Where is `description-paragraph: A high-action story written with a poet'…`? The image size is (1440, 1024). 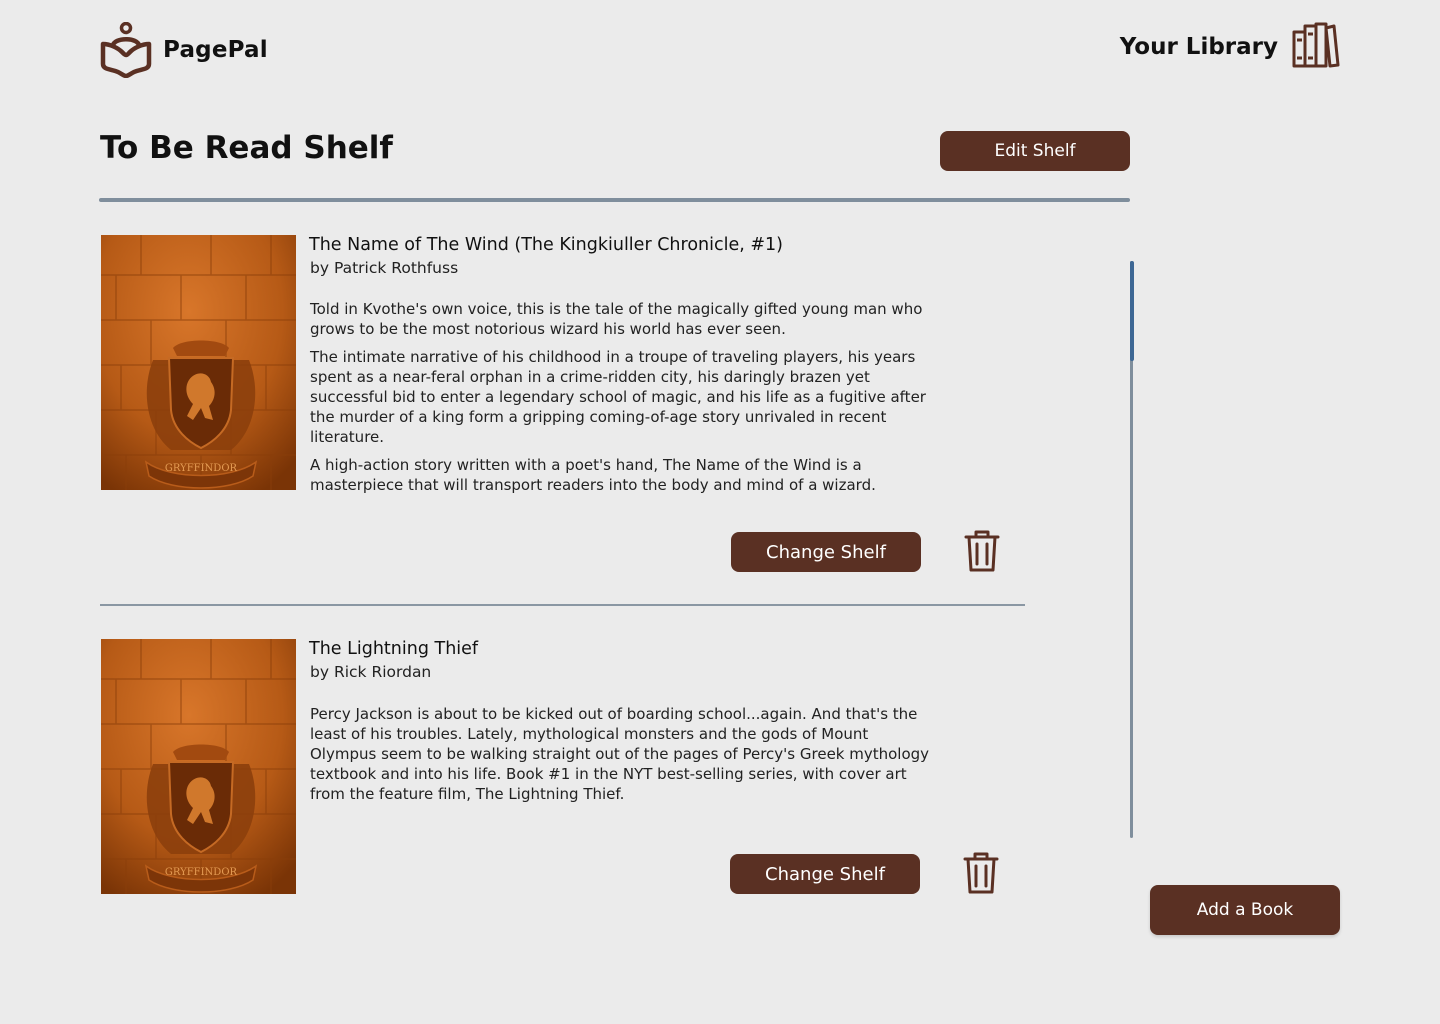
description-paragraph: A high-action story written with a poet'… is located at coordinates (593, 475).